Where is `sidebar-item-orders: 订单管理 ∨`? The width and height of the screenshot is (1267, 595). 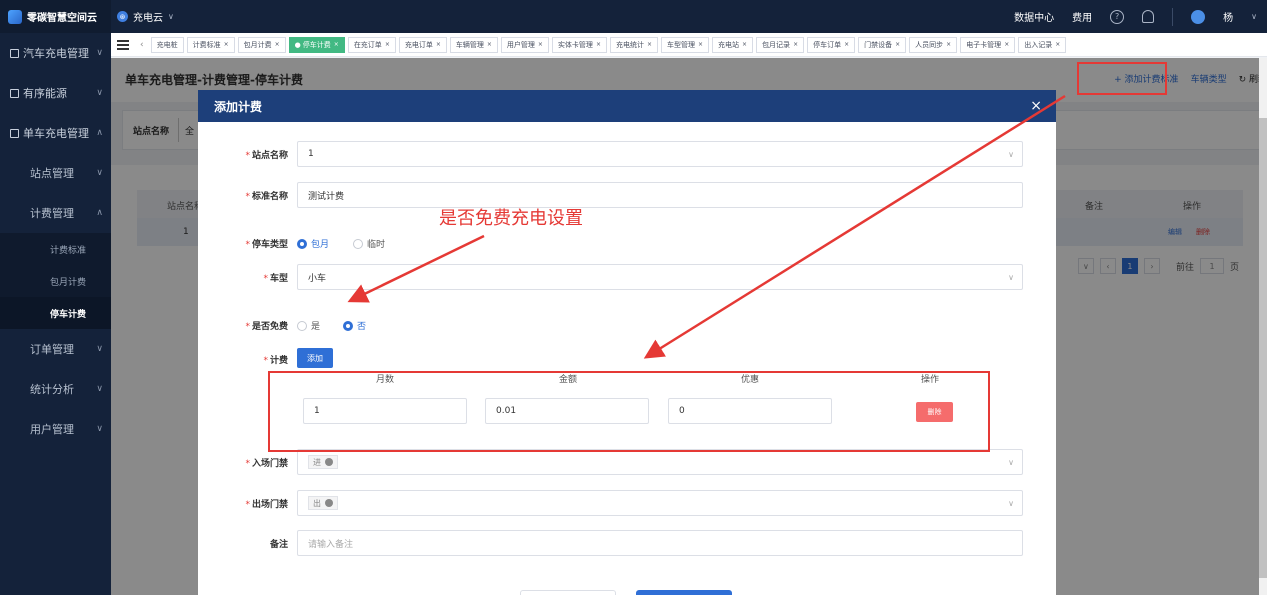
sidebar-item-orders: 订单管理 ∨ is located at coordinates (55, 349).